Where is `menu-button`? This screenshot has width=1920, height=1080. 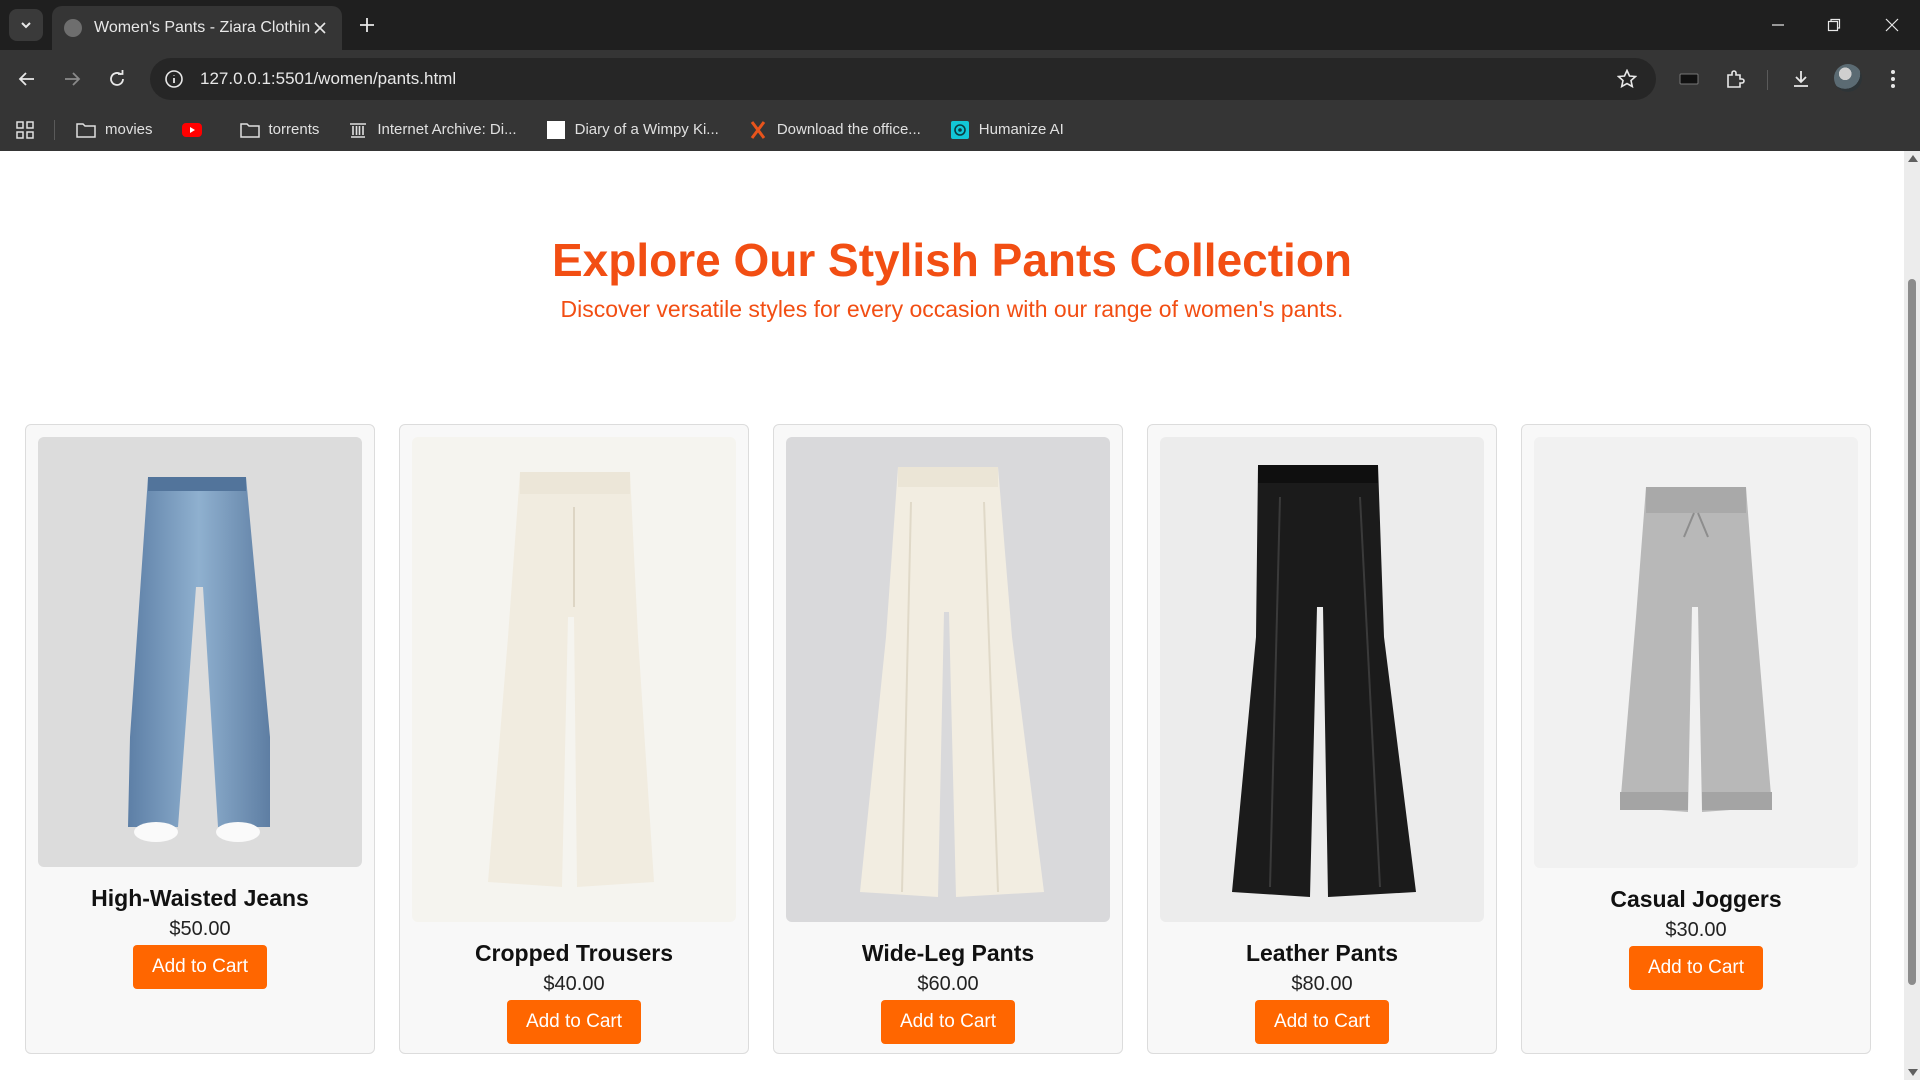 menu-button is located at coordinates (1893, 79).